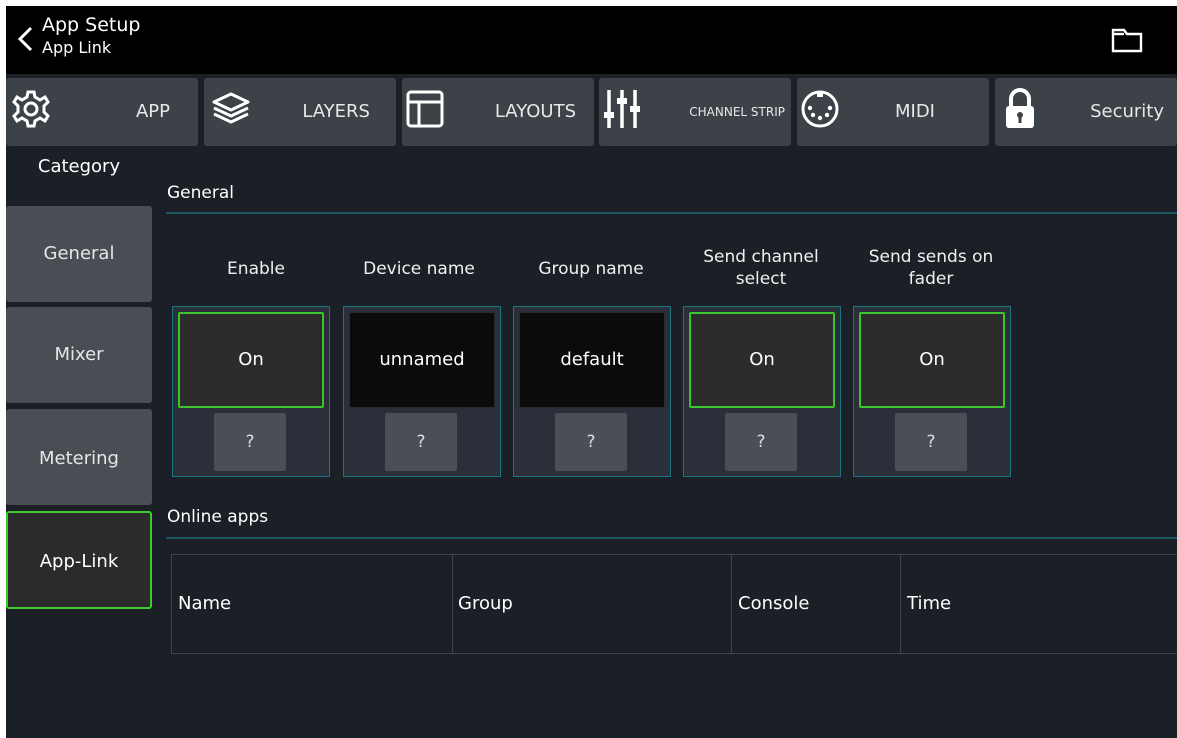 This screenshot has width=1177, height=738. What do you see at coordinates (929, 603) in the screenshot?
I see `column-header-time: Time` at bounding box center [929, 603].